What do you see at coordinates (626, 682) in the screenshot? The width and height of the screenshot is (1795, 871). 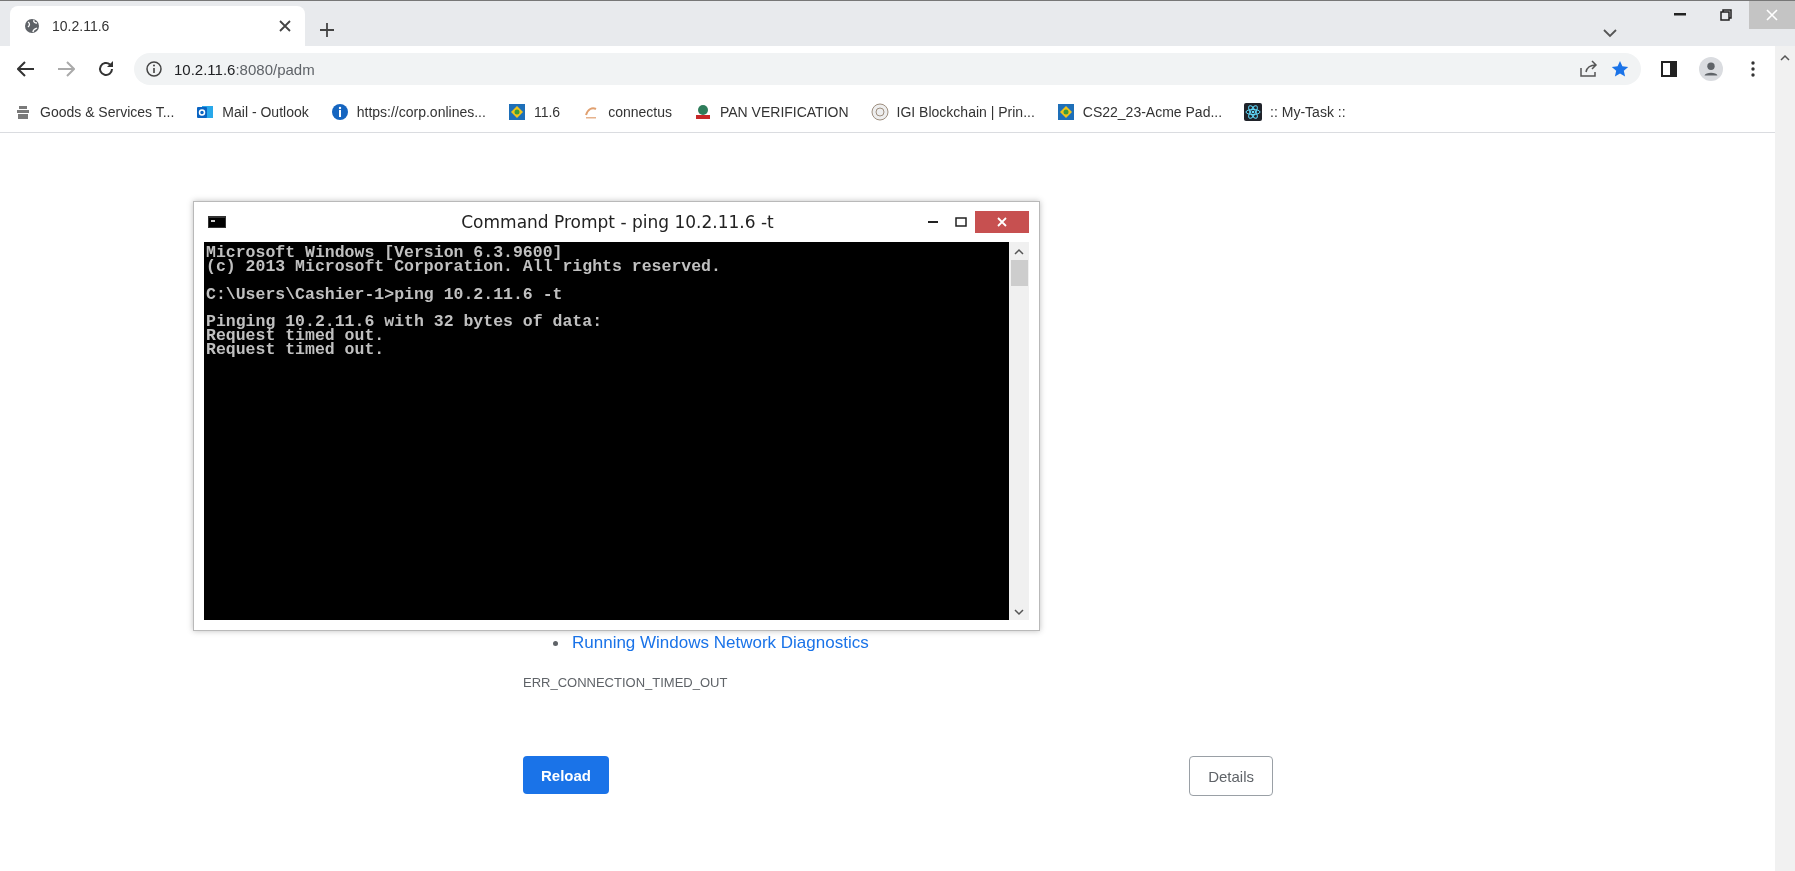 I see `error-code: ERR_CONNECTION_TIMED_OUT` at bounding box center [626, 682].